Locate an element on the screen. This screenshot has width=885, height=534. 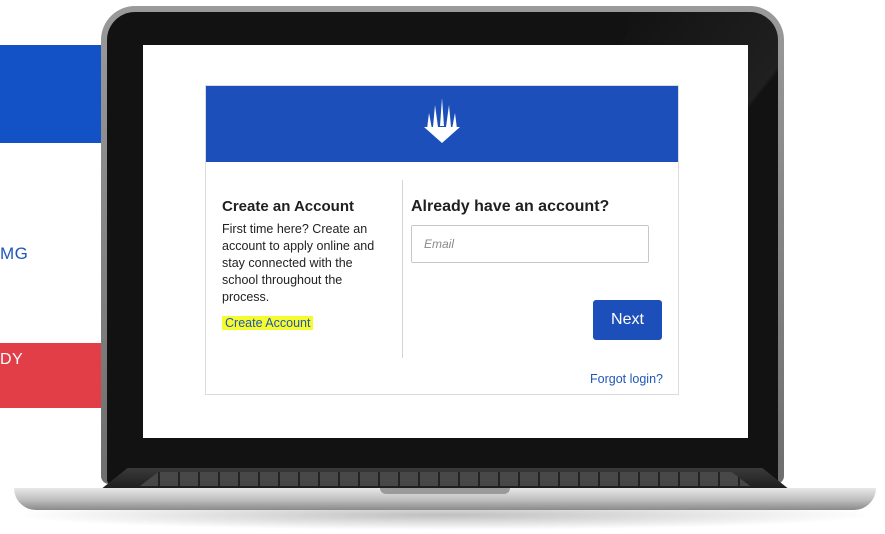
card-header is located at coordinates (442, 124).